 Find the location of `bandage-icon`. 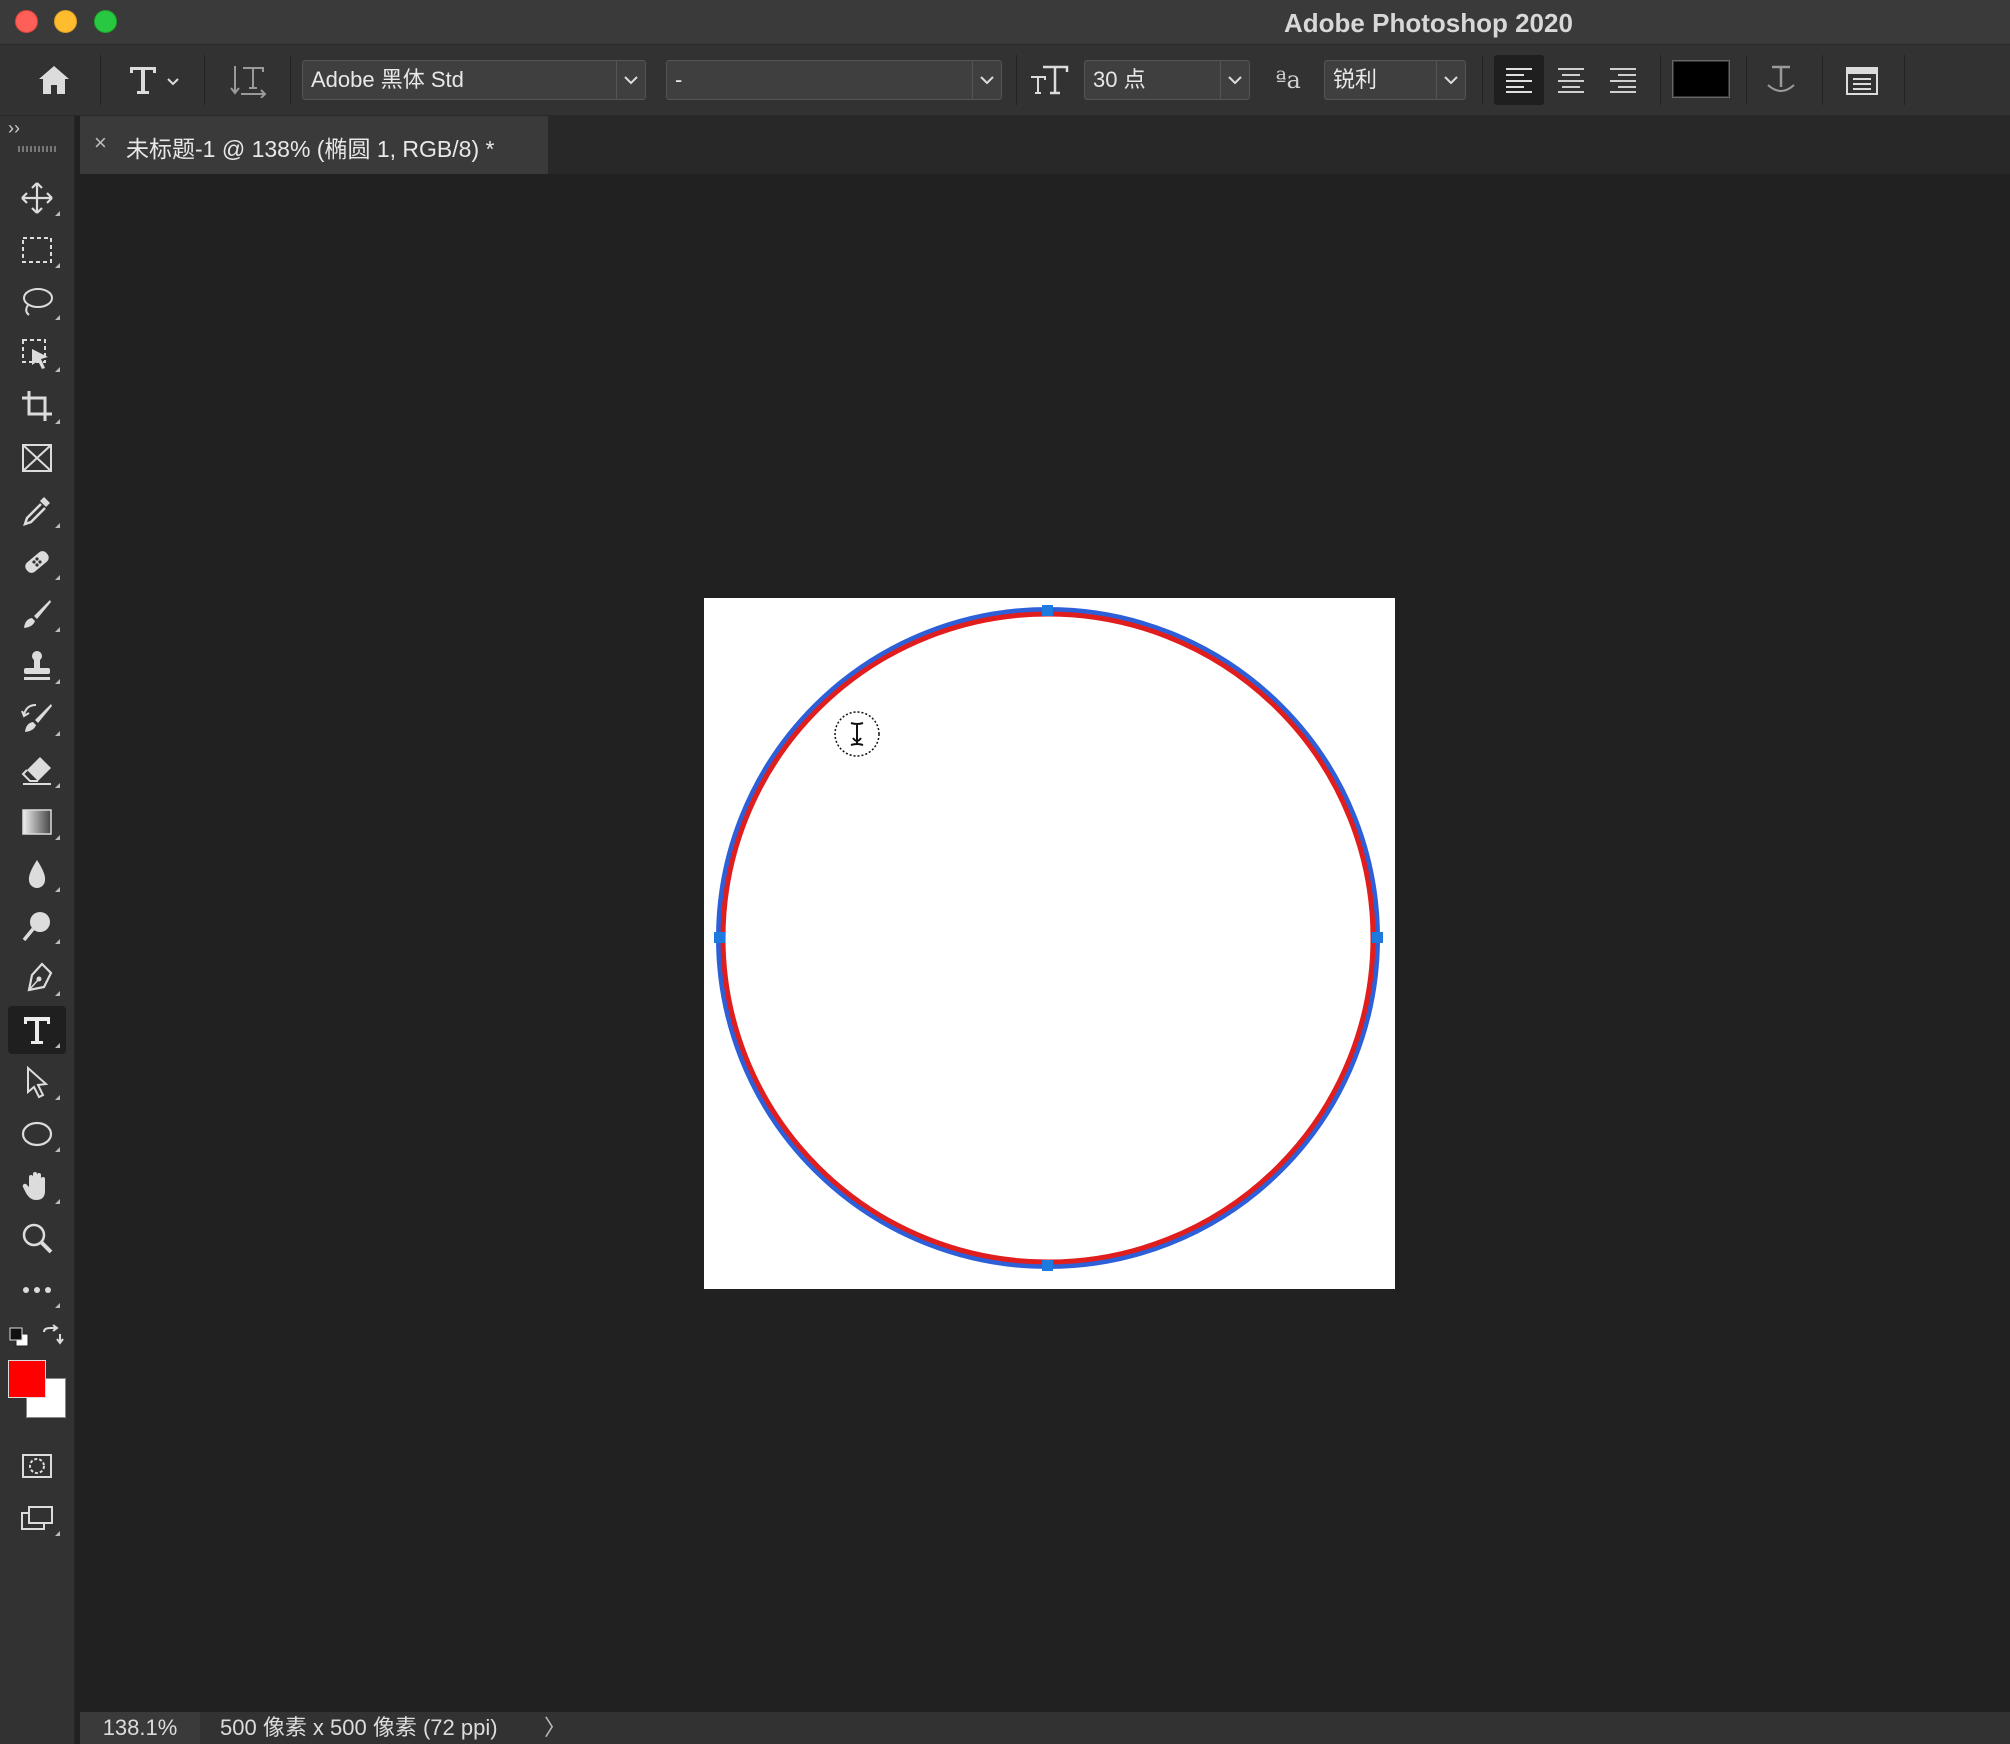

bandage-icon is located at coordinates (37, 562).